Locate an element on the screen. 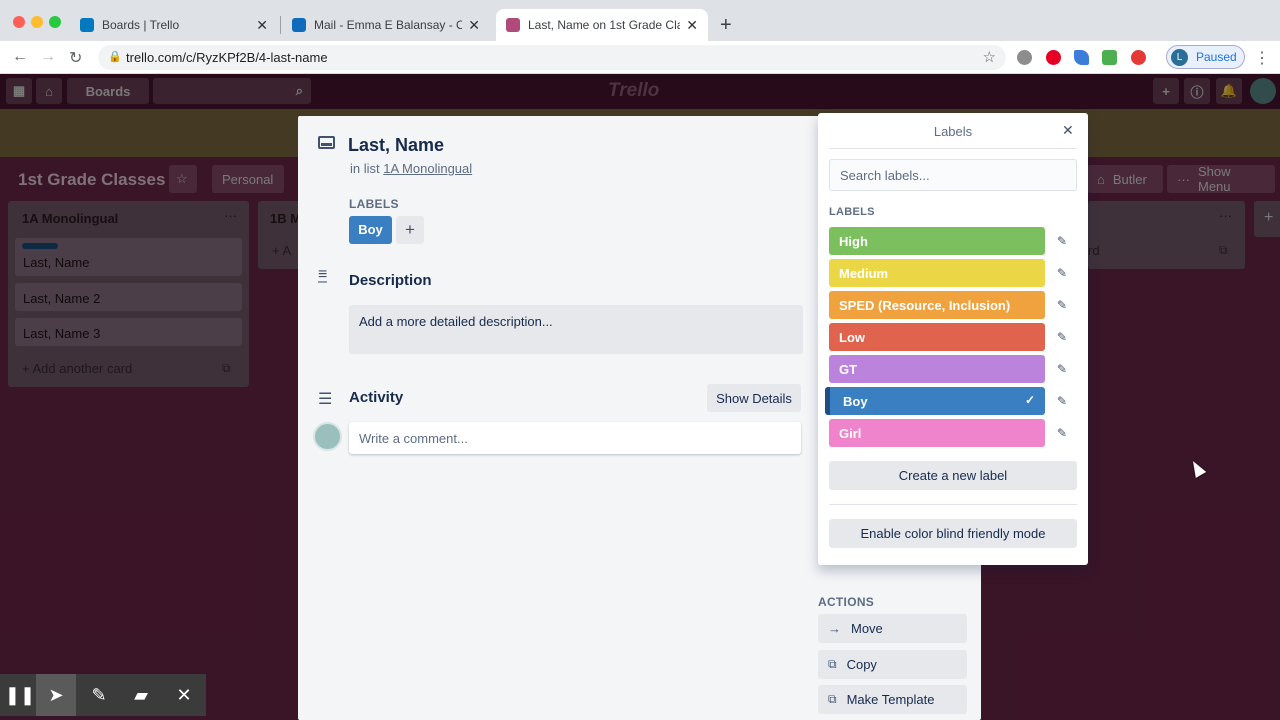 Image resolution: width=1280 pixels, height=720 pixels. record-extension-icon is located at coordinates (1138, 57).